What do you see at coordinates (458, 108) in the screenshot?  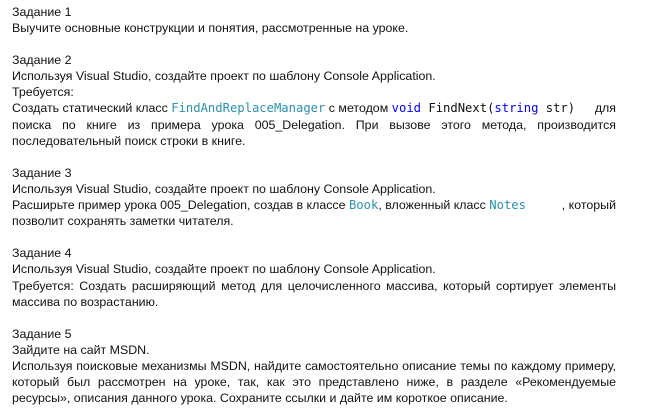 I see `code-method-name: FindNext(` at bounding box center [458, 108].